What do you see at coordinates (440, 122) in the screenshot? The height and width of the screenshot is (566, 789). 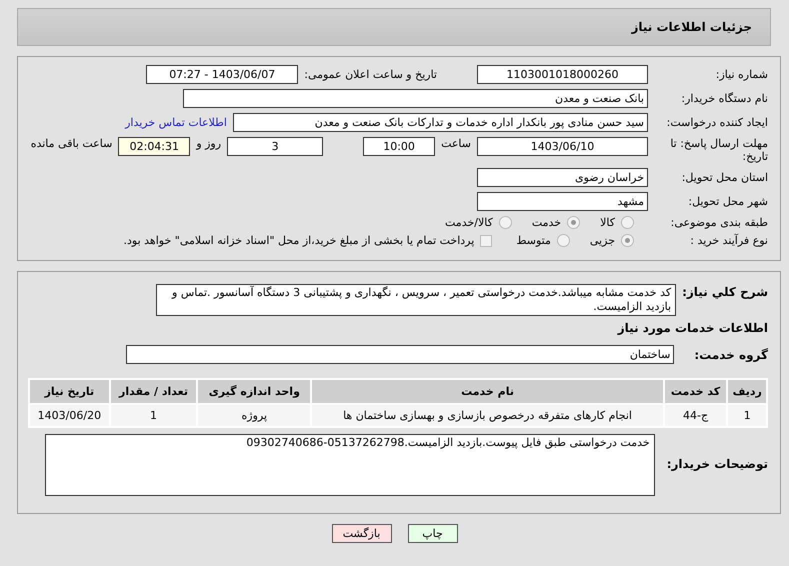 I see `requester-field: سید حسن منادی پور بانکدار اداره خدمات و تدارکات بانک صنعت و معدن` at bounding box center [440, 122].